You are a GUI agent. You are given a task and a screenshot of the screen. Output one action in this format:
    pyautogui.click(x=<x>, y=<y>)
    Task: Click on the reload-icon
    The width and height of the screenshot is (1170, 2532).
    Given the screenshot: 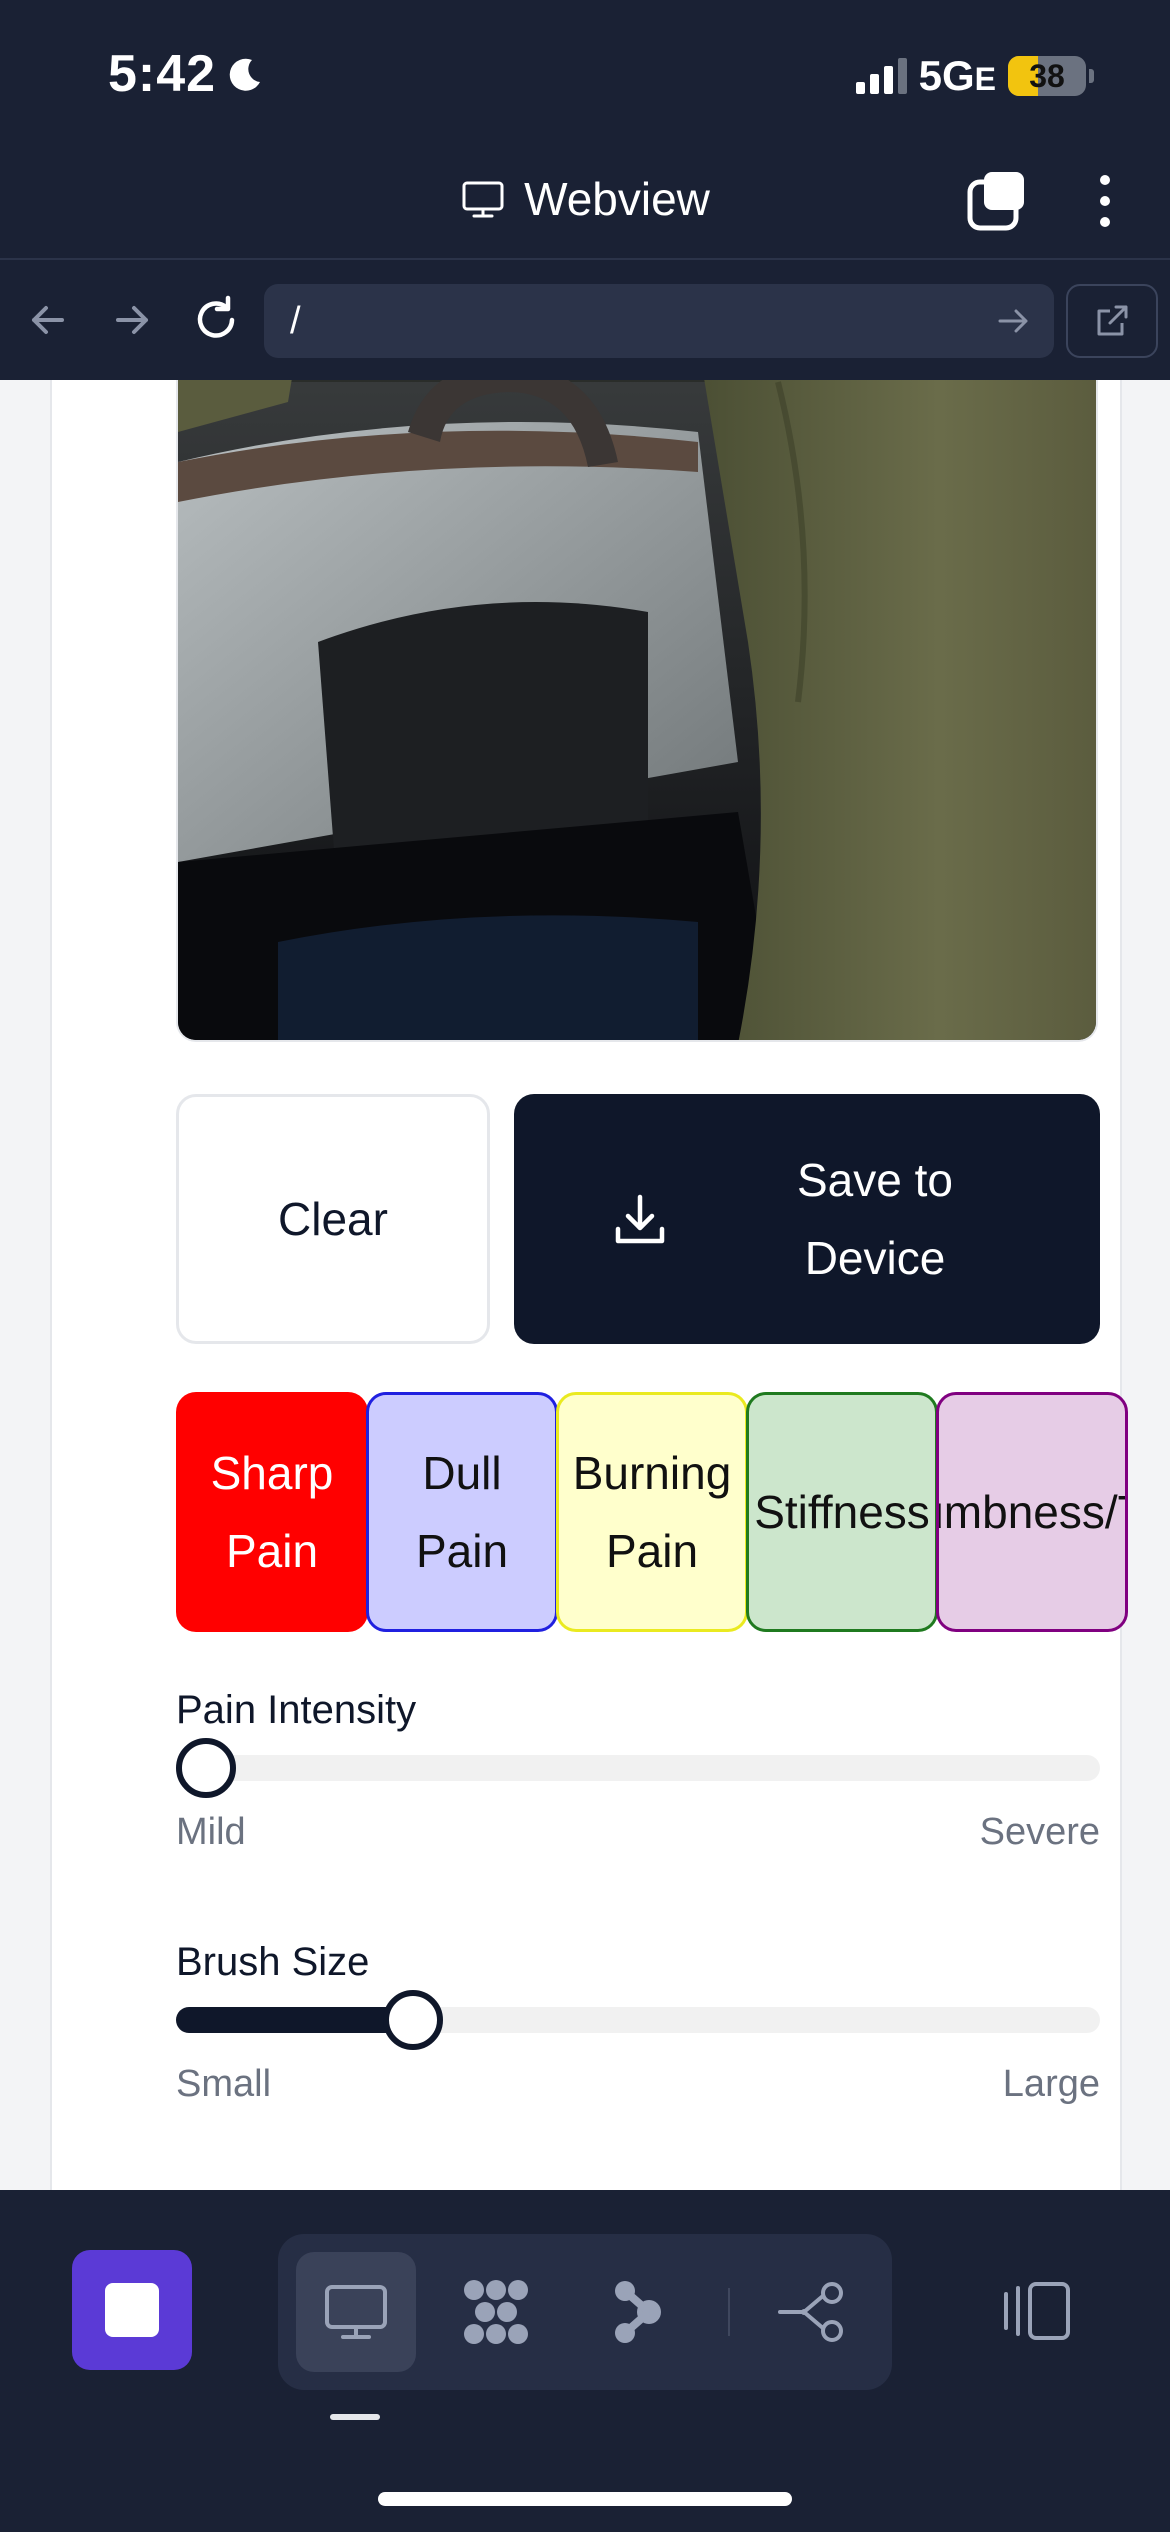 What is the action you would take?
    pyautogui.click(x=216, y=320)
    